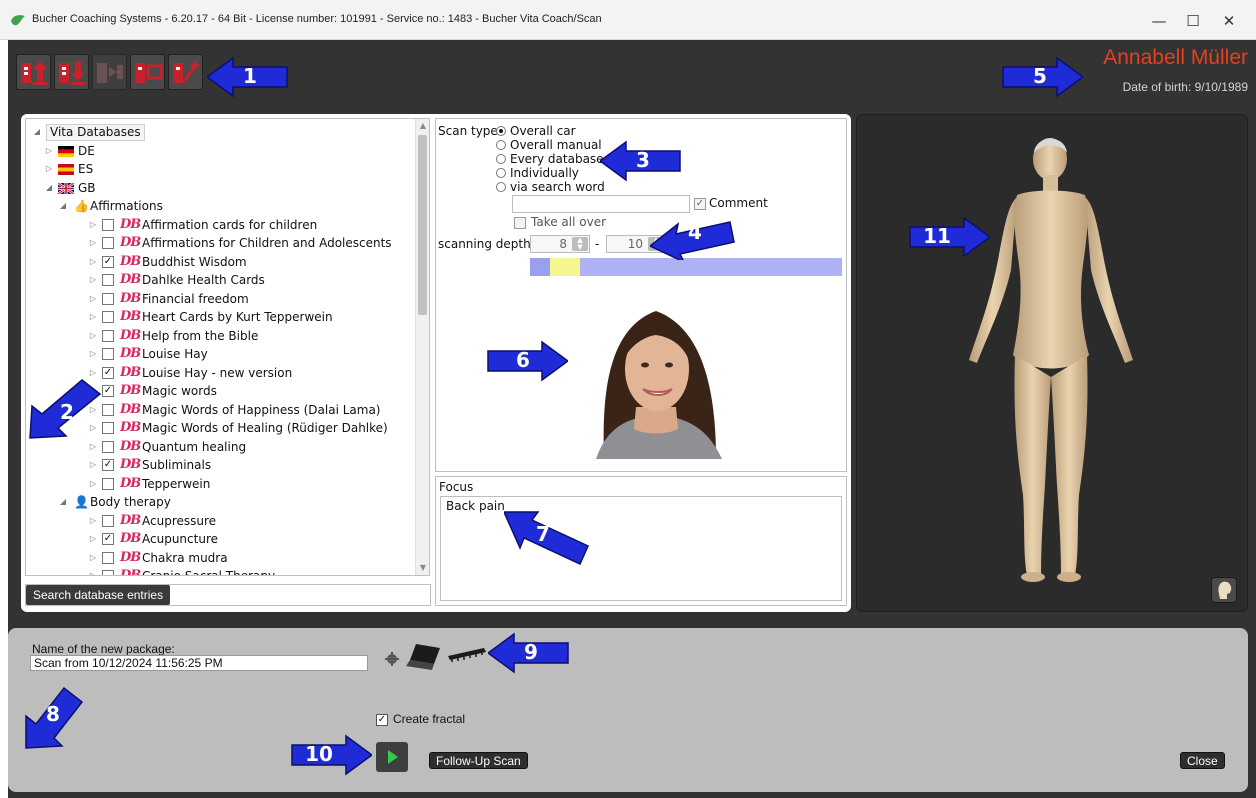  I want to click on tree-item: ▷ DB Chakra mudra, so click(221, 558).